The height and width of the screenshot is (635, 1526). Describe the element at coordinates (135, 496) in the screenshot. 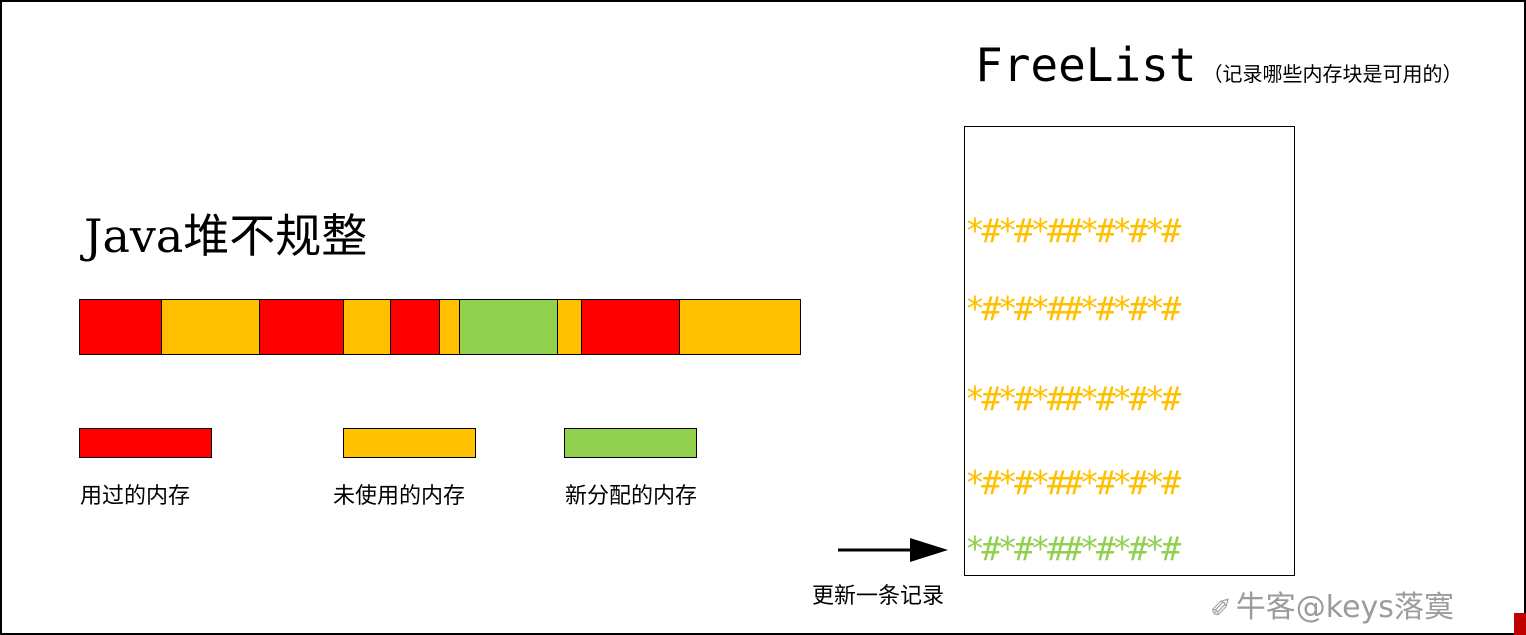

I see `legend-label-used: 用过的内存` at that location.